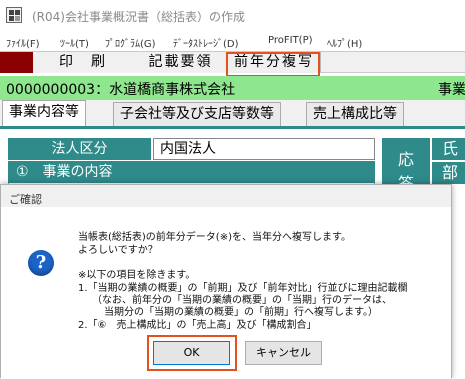 Image resolution: width=465 pixels, height=379 pixels. I want to click on window-title: (R04)会社事業概況書（総括表）の作成, so click(138, 17).